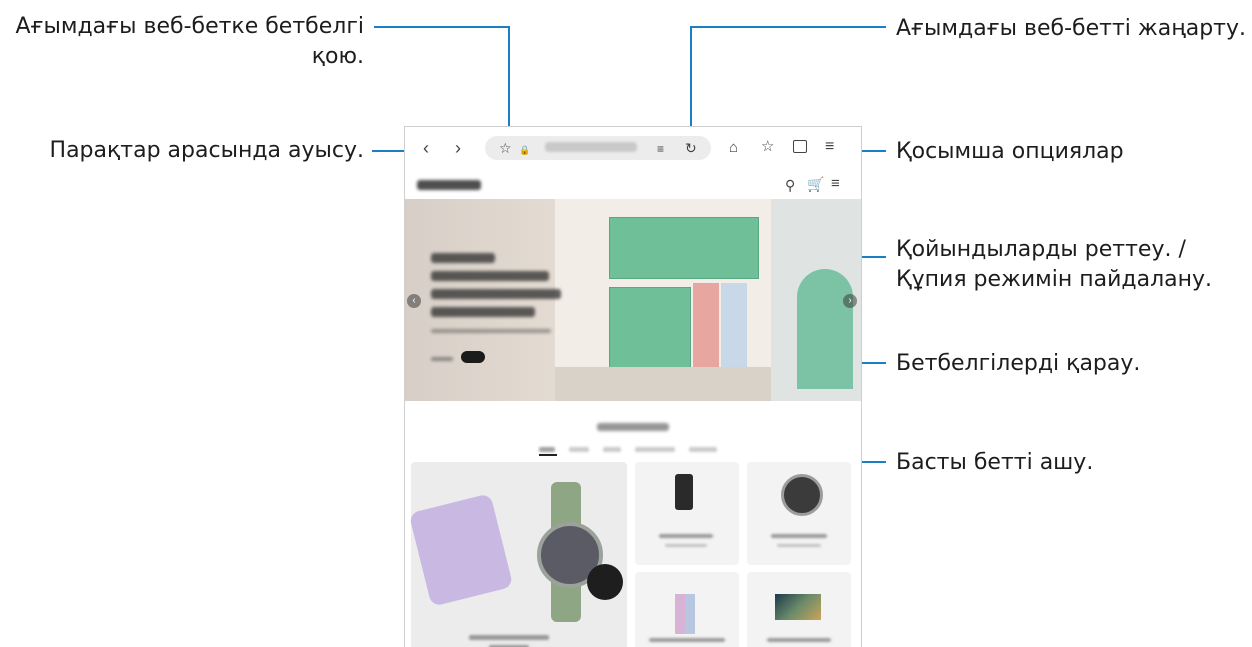  What do you see at coordinates (509, 82) in the screenshot?
I see `leader-bookmark-v` at bounding box center [509, 82].